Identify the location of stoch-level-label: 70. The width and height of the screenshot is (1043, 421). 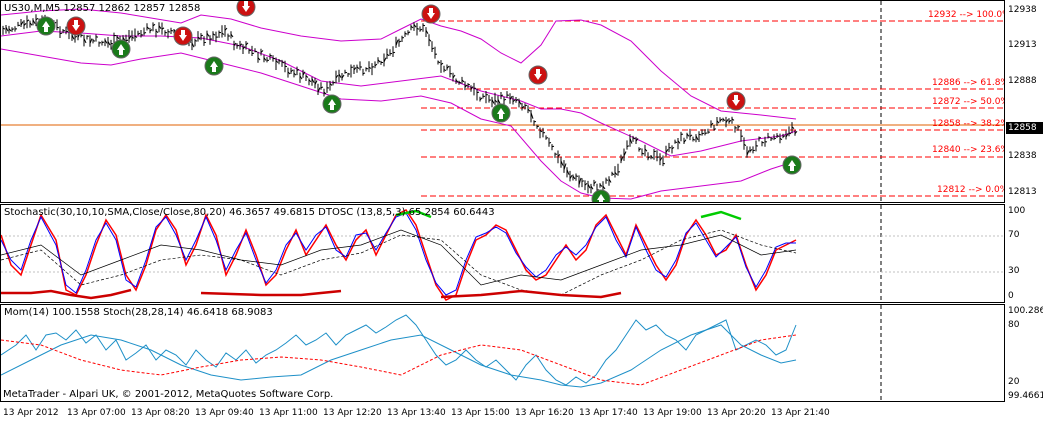
(1014, 235).